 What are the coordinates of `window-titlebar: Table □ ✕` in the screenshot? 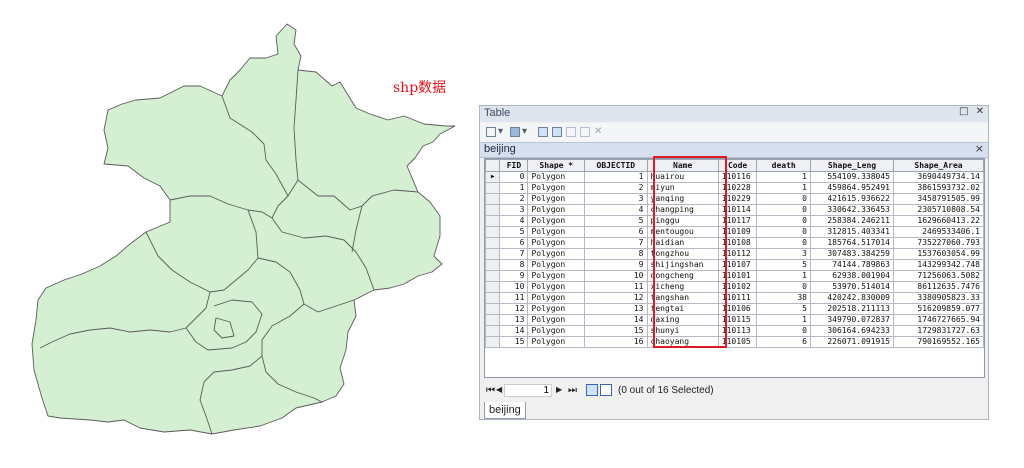 It's located at (734, 114).